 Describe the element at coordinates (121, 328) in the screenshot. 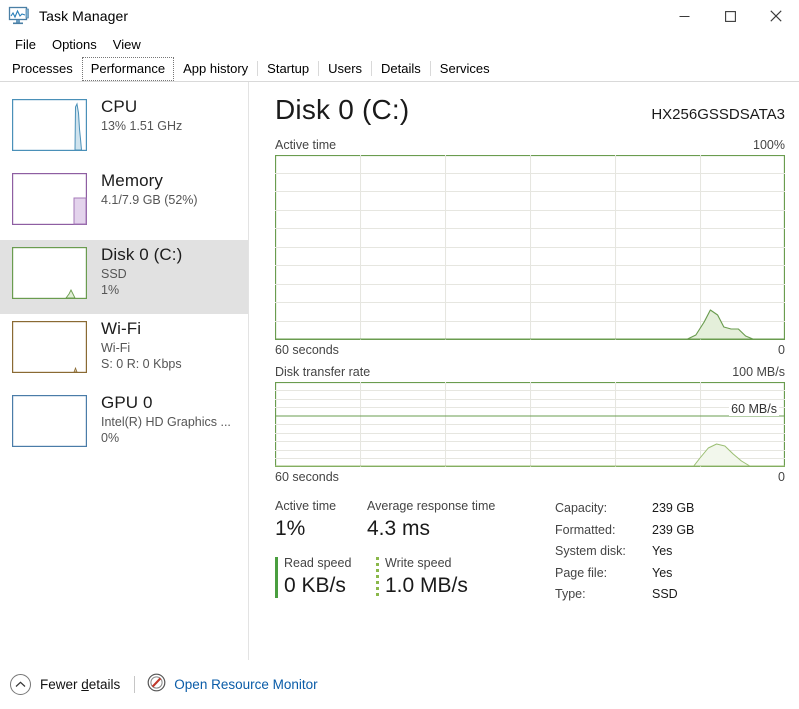

I see `sidebar-label-wifi: Wi-Fi` at that location.